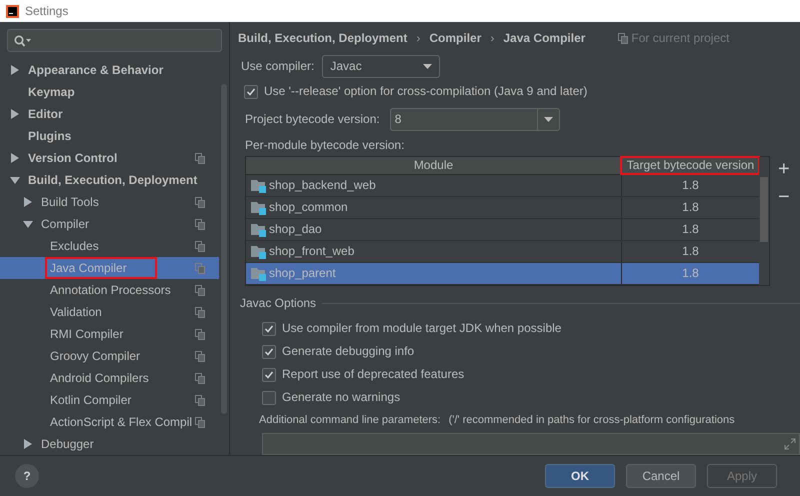  Describe the element at coordinates (65, 224) in the screenshot. I see `tree-item-label: Compiler` at that location.